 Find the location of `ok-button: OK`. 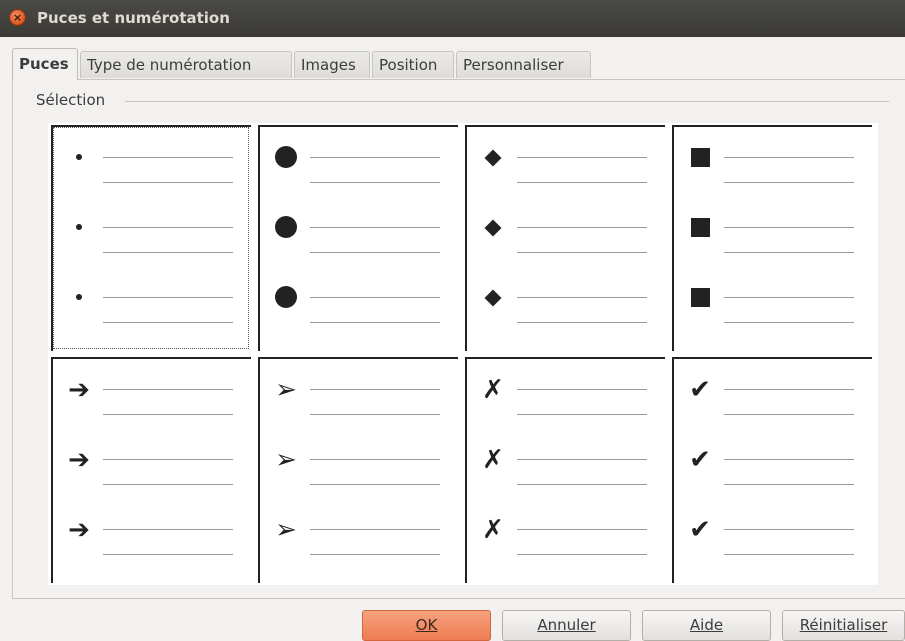

ok-button: OK is located at coordinates (426, 625).